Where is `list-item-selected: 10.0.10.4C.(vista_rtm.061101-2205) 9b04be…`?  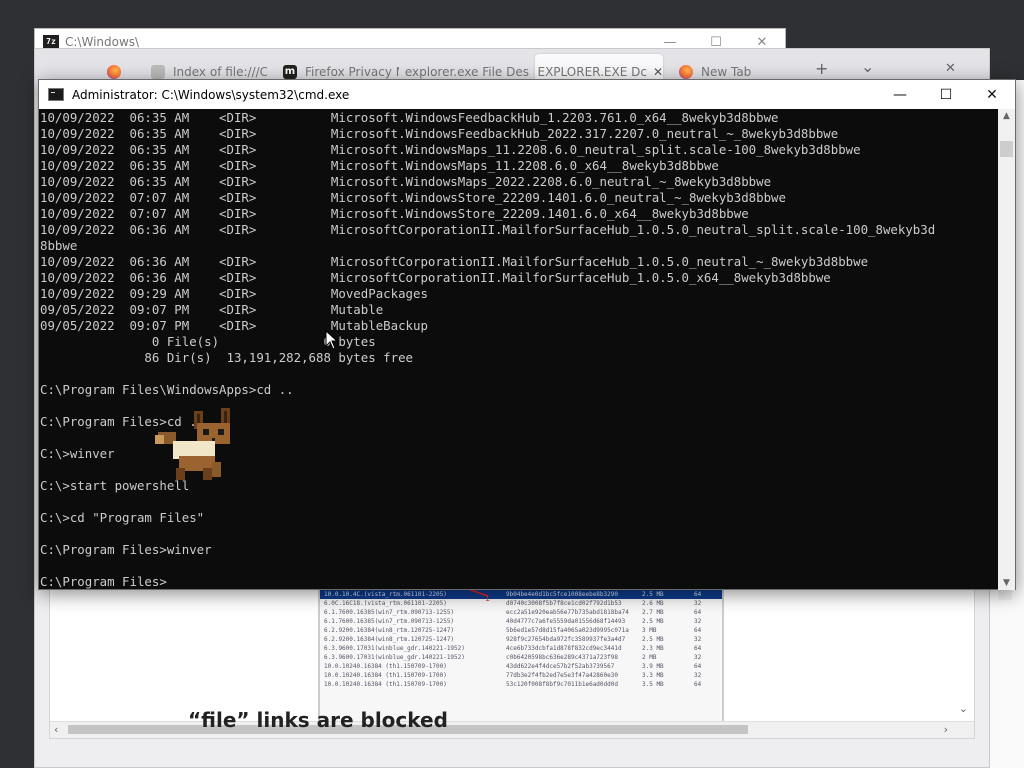 list-item-selected: 10.0.10.4C.(vista_rtm.061101-2205) 9b04be… is located at coordinates (521, 594).